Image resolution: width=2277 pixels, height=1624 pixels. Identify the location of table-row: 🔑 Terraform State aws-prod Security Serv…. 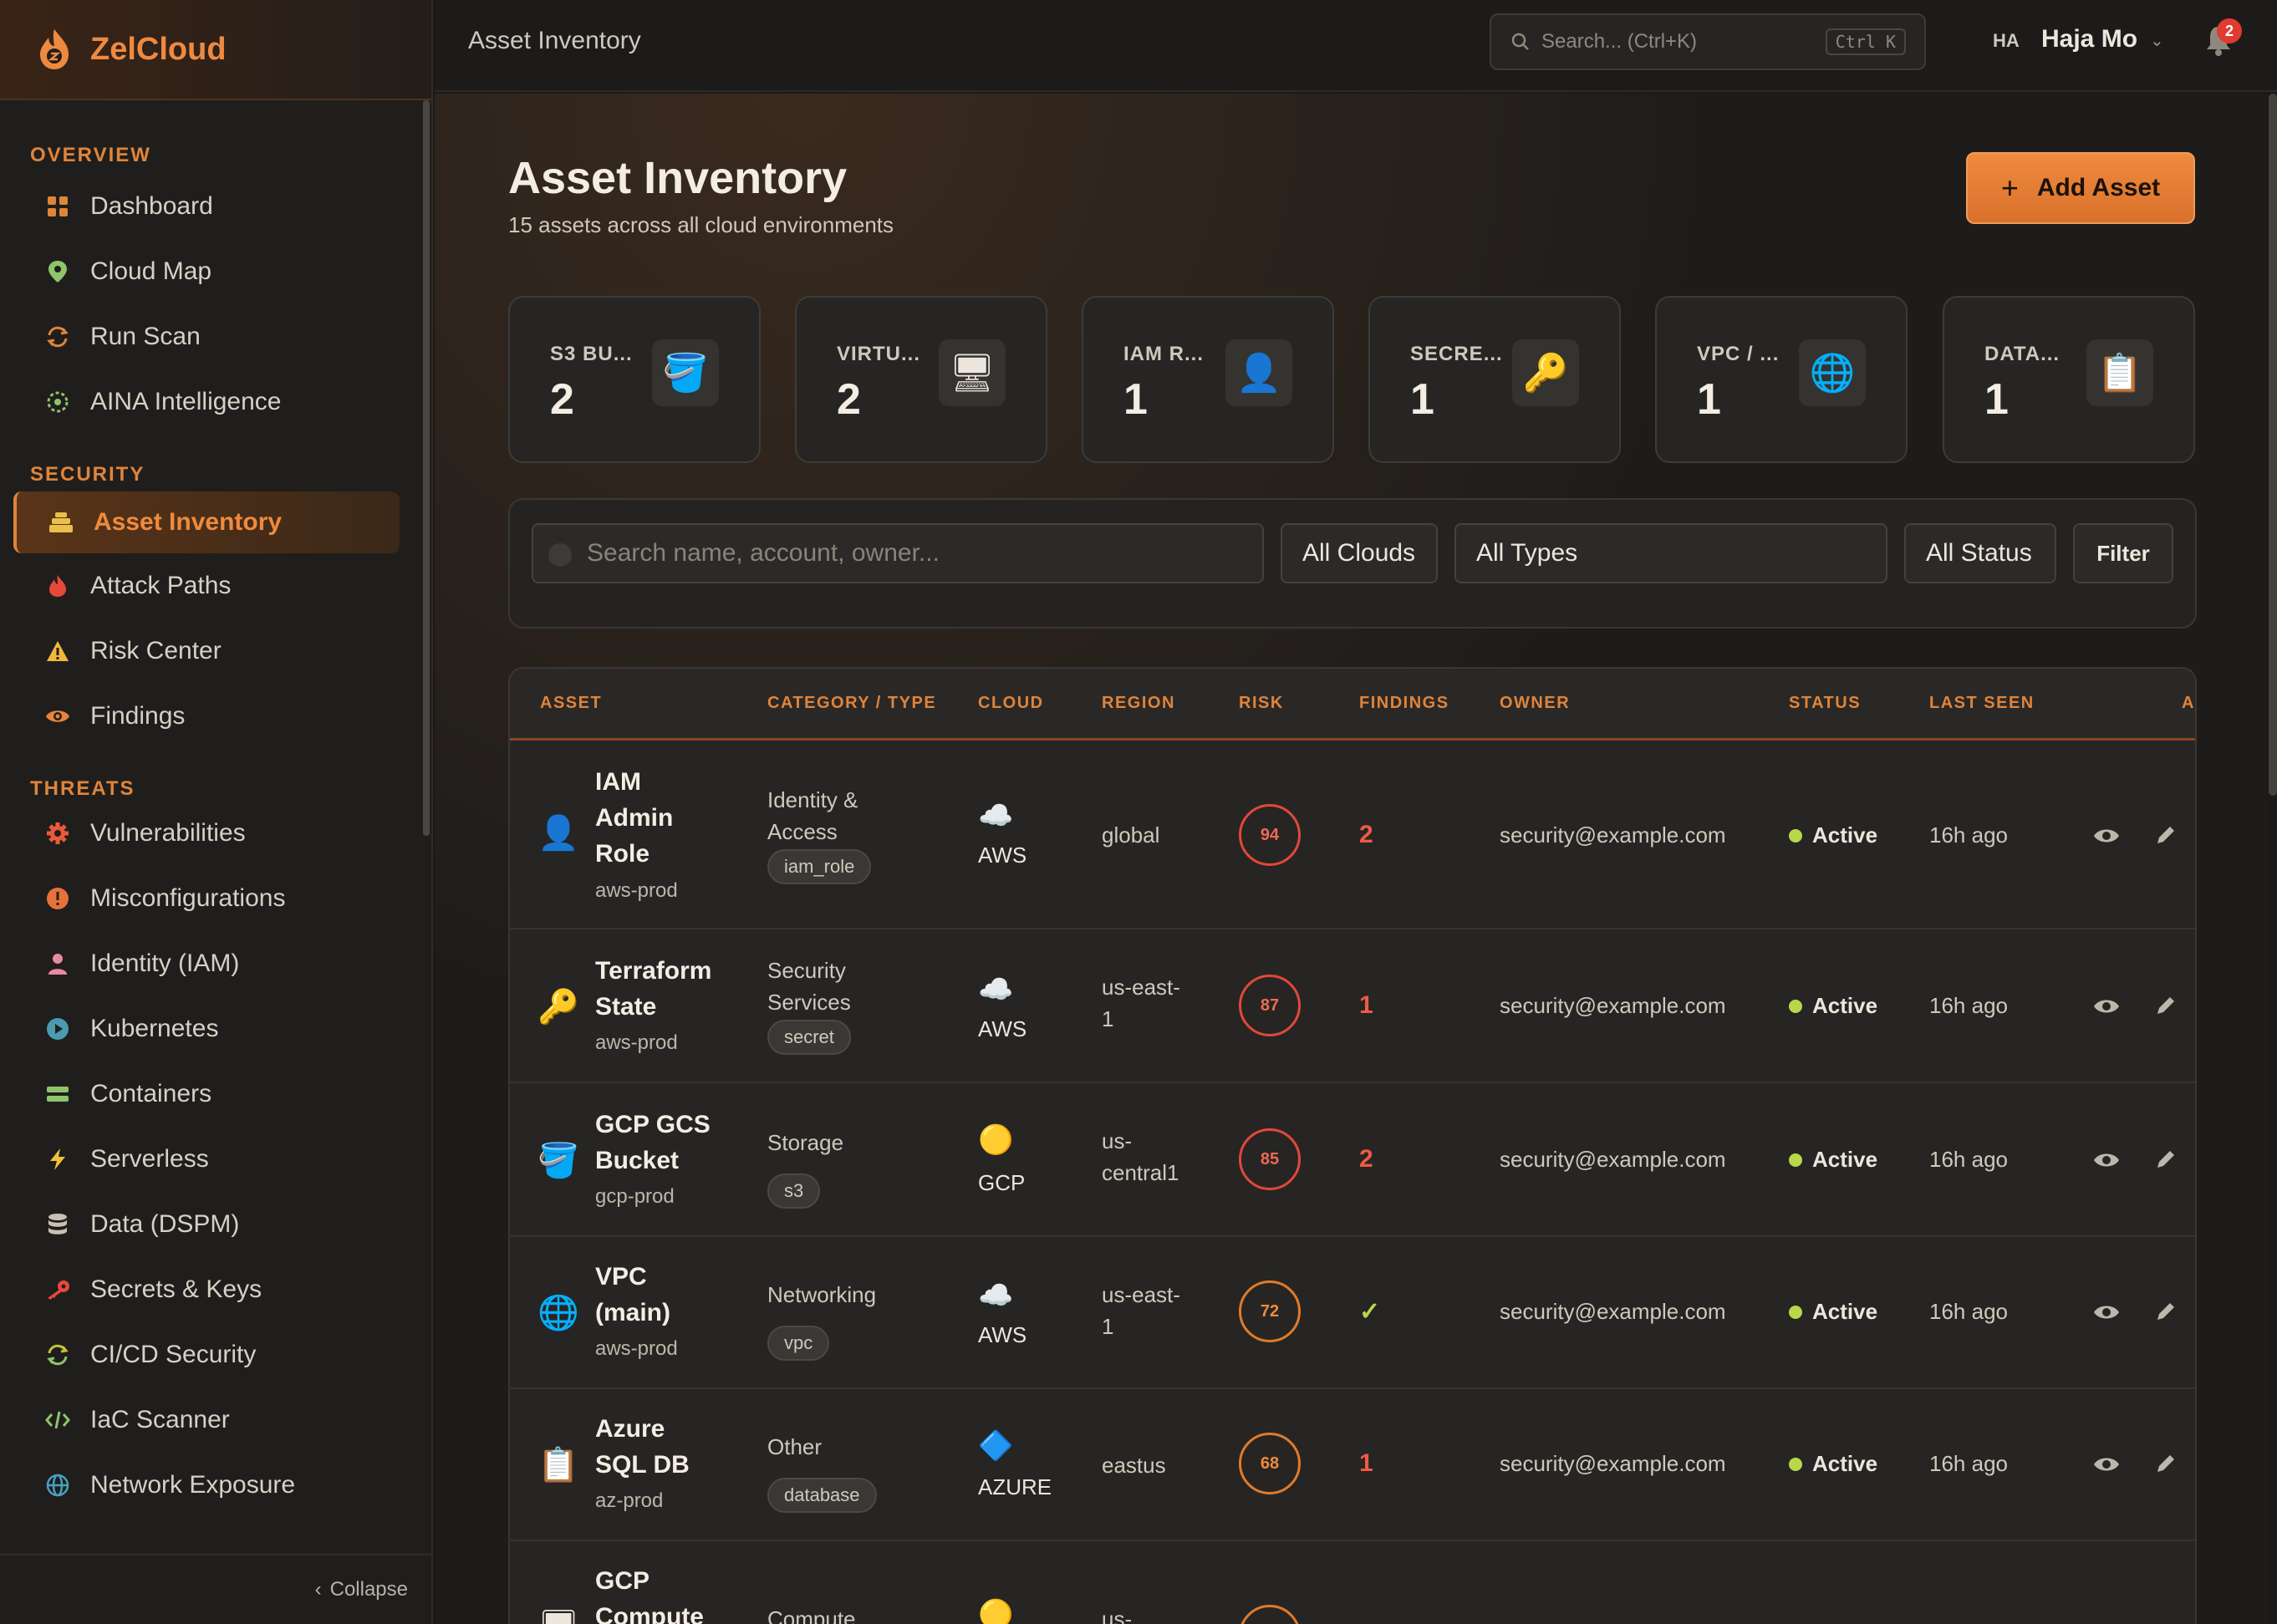
(1352, 1006).